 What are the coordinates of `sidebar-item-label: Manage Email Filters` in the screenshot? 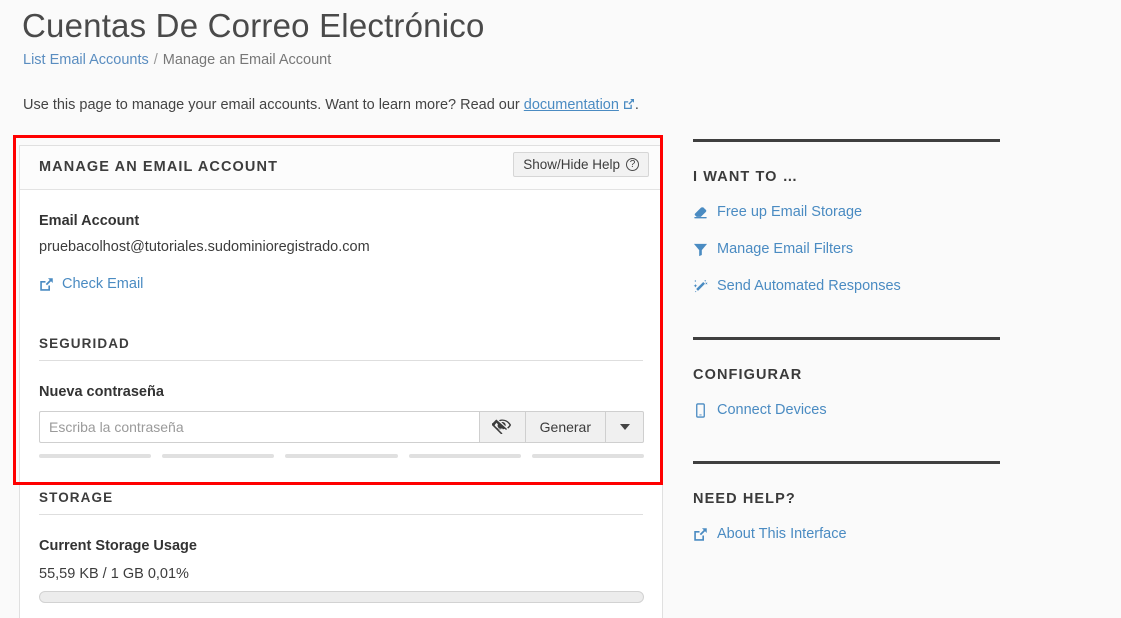 It's located at (785, 249).